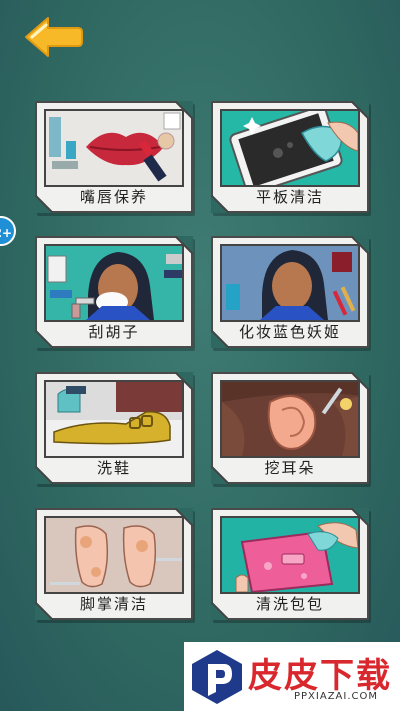 This screenshot has height=711, width=400. What do you see at coordinates (290, 555) in the screenshot?
I see `bag-washing-art` at bounding box center [290, 555].